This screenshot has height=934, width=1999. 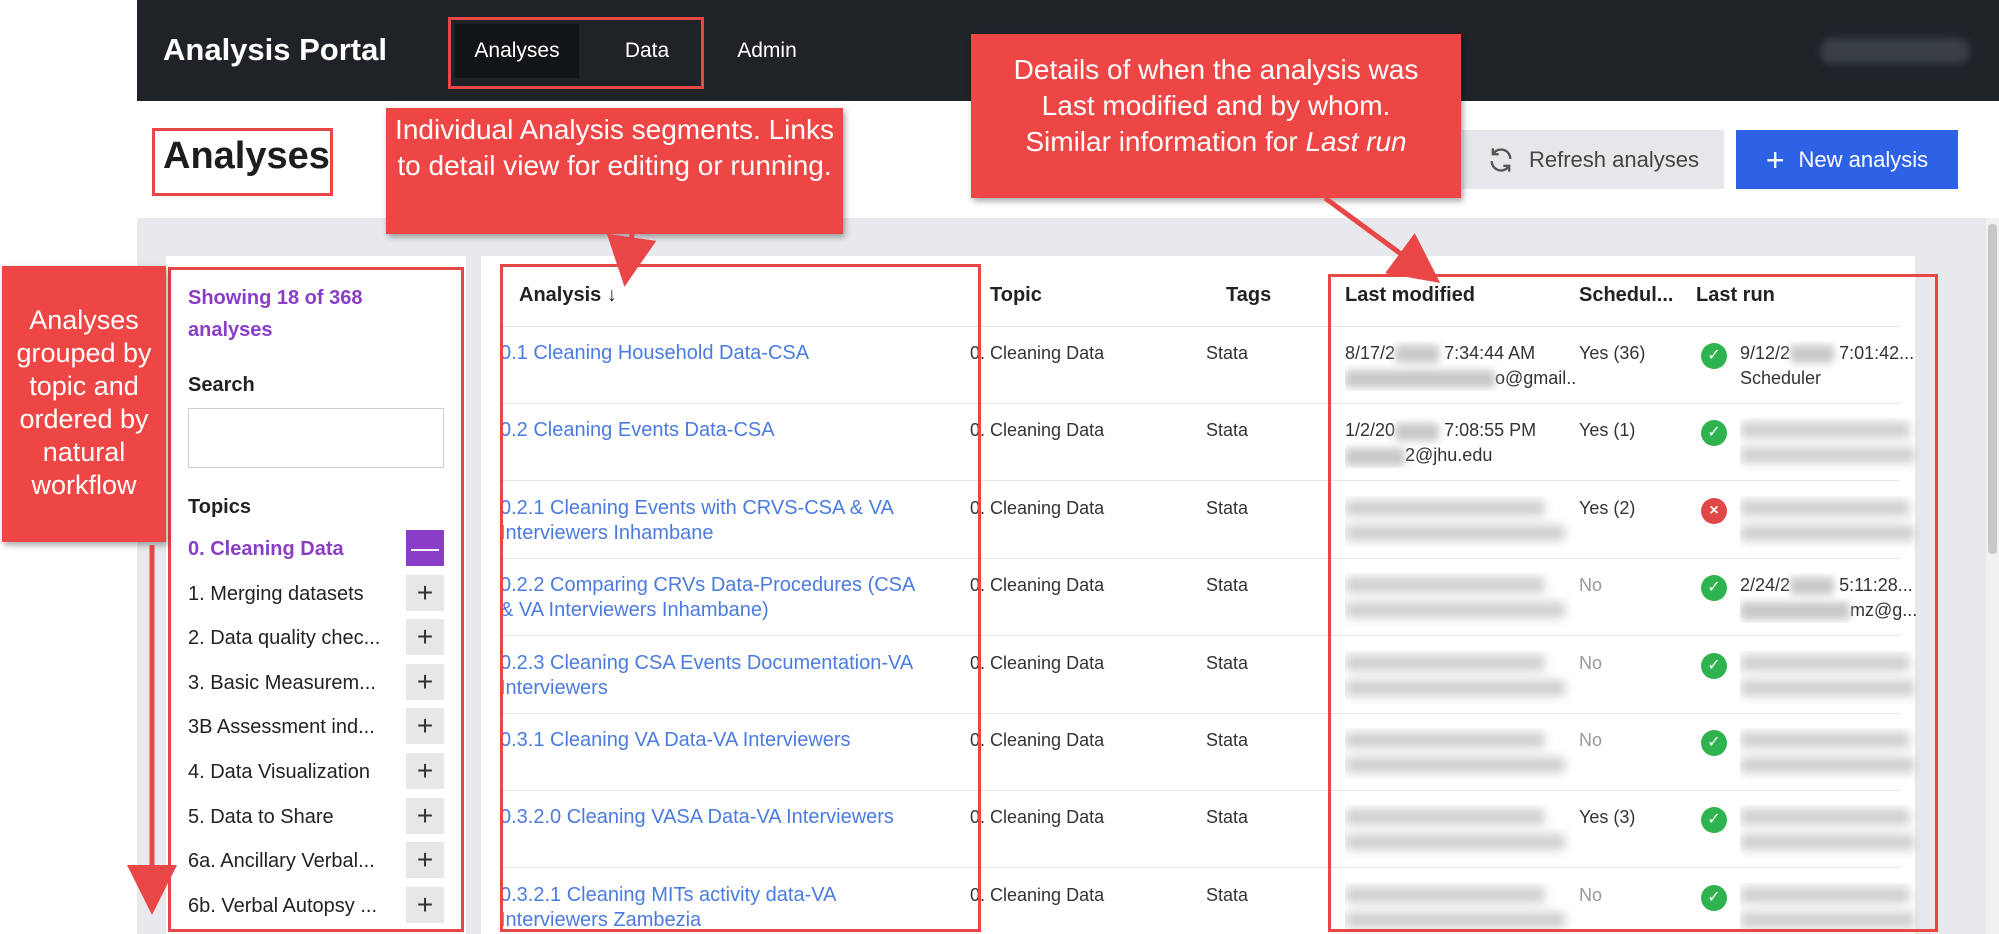 I want to click on analysis-link-line: Interviewers Zambezia, so click(x=600, y=920).